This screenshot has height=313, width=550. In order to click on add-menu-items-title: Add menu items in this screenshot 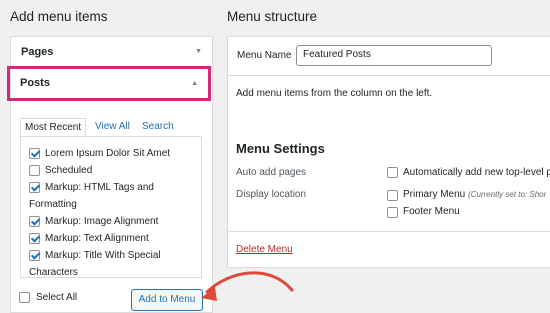, I will do `click(59, 16)`.